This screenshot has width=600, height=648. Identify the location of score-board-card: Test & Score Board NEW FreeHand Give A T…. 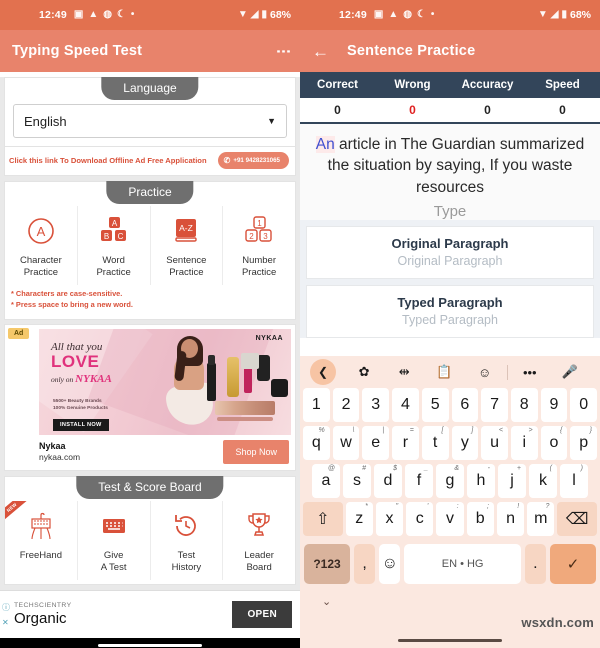
(150, 530).